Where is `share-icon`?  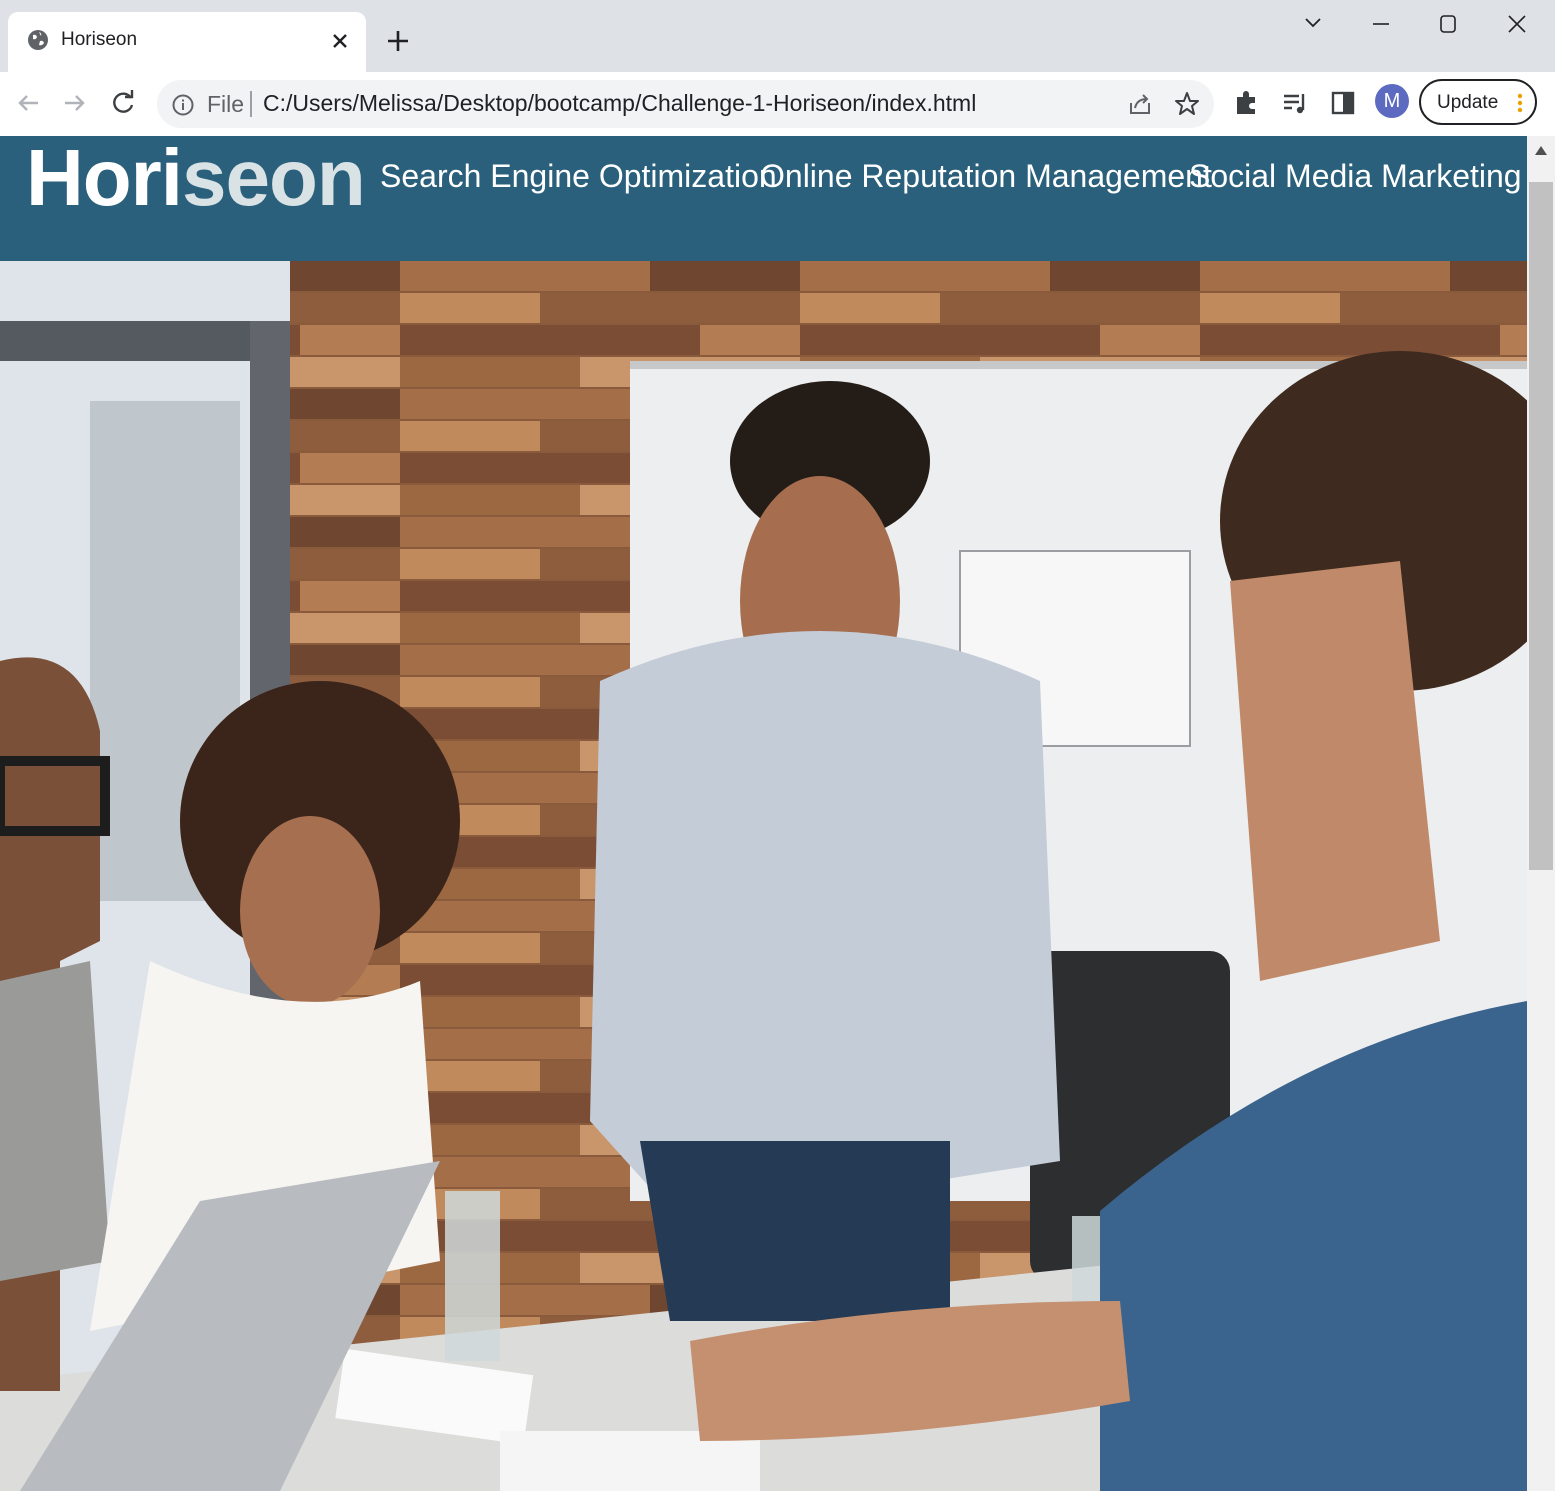 share-icon is located at coordinates (1140, 104).